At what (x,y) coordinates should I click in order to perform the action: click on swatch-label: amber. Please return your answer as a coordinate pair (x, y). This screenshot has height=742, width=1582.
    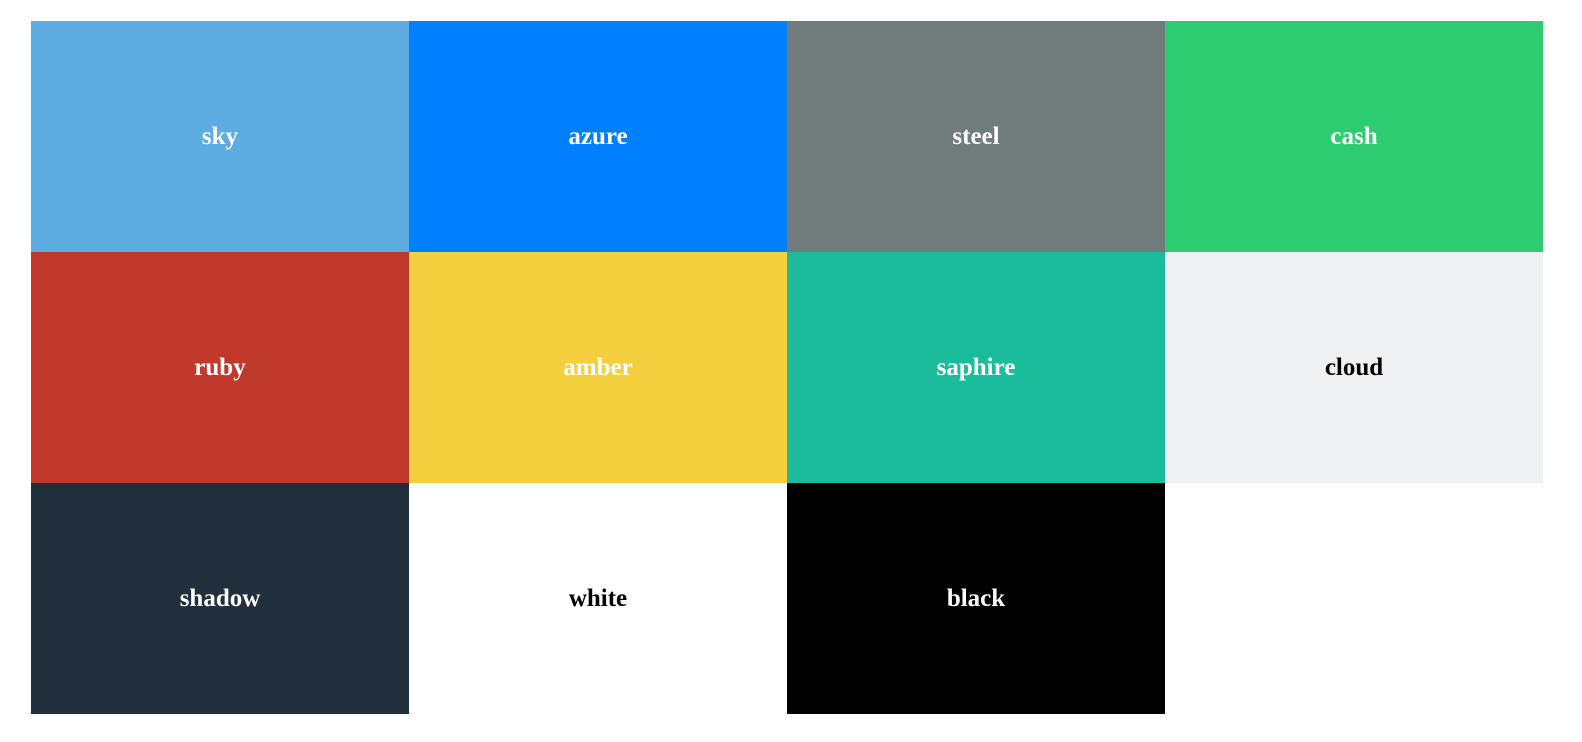
    Looking at the image, I should click on (598, 367).